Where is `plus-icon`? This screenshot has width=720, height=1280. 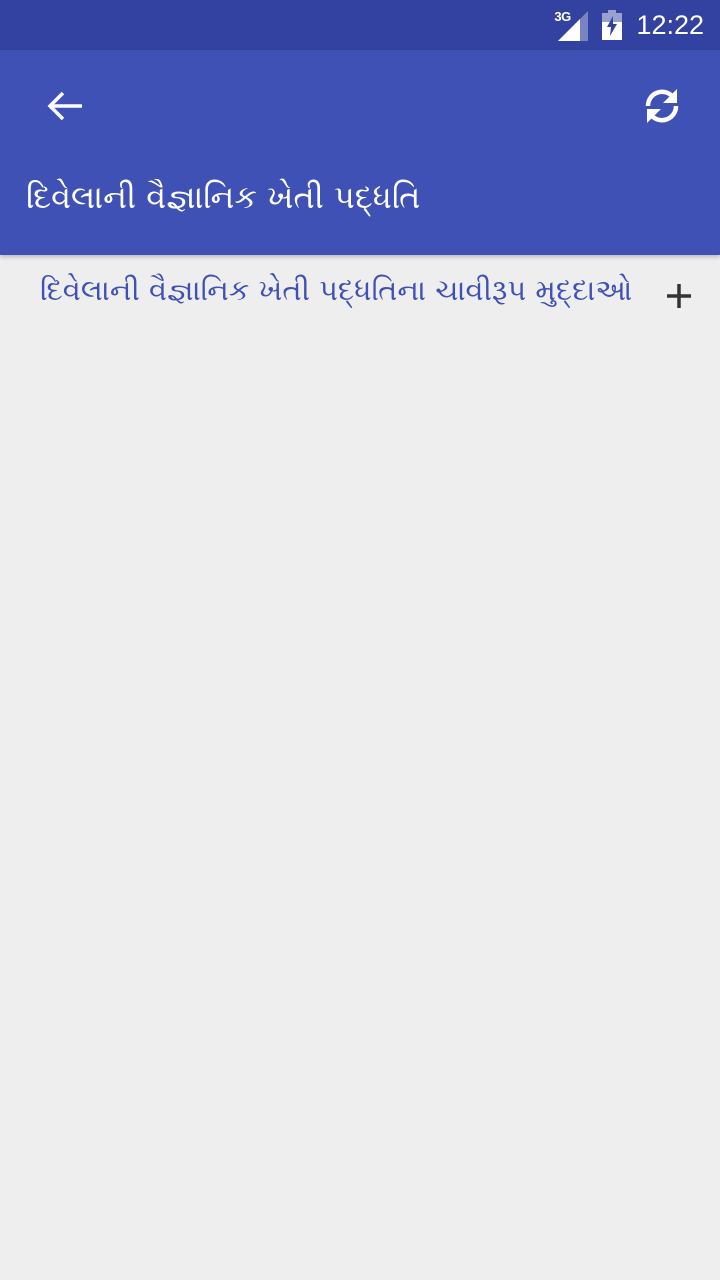
plus-icon is located at coordinates (679, 296).